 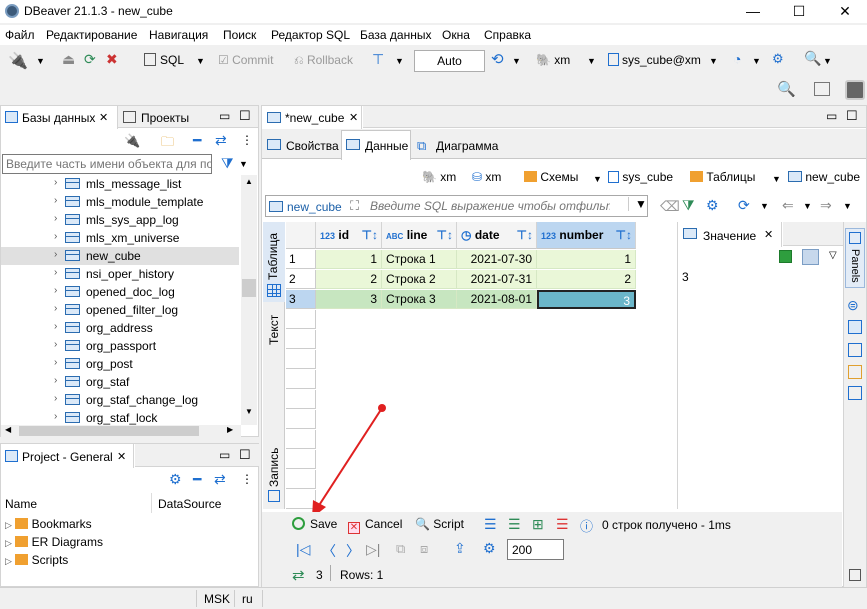 What do you see at coordinates (538, 524) in the screenshot?
I see `copy-row-icon: ⊞` at bounding box center [538, 524].